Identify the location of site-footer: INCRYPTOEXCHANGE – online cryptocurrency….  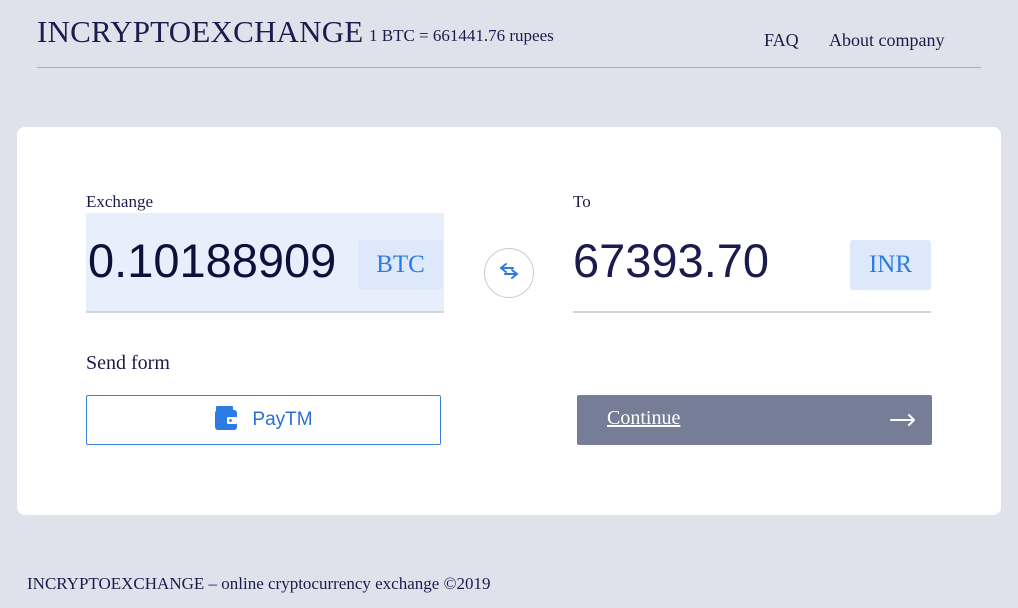
(259, 583).